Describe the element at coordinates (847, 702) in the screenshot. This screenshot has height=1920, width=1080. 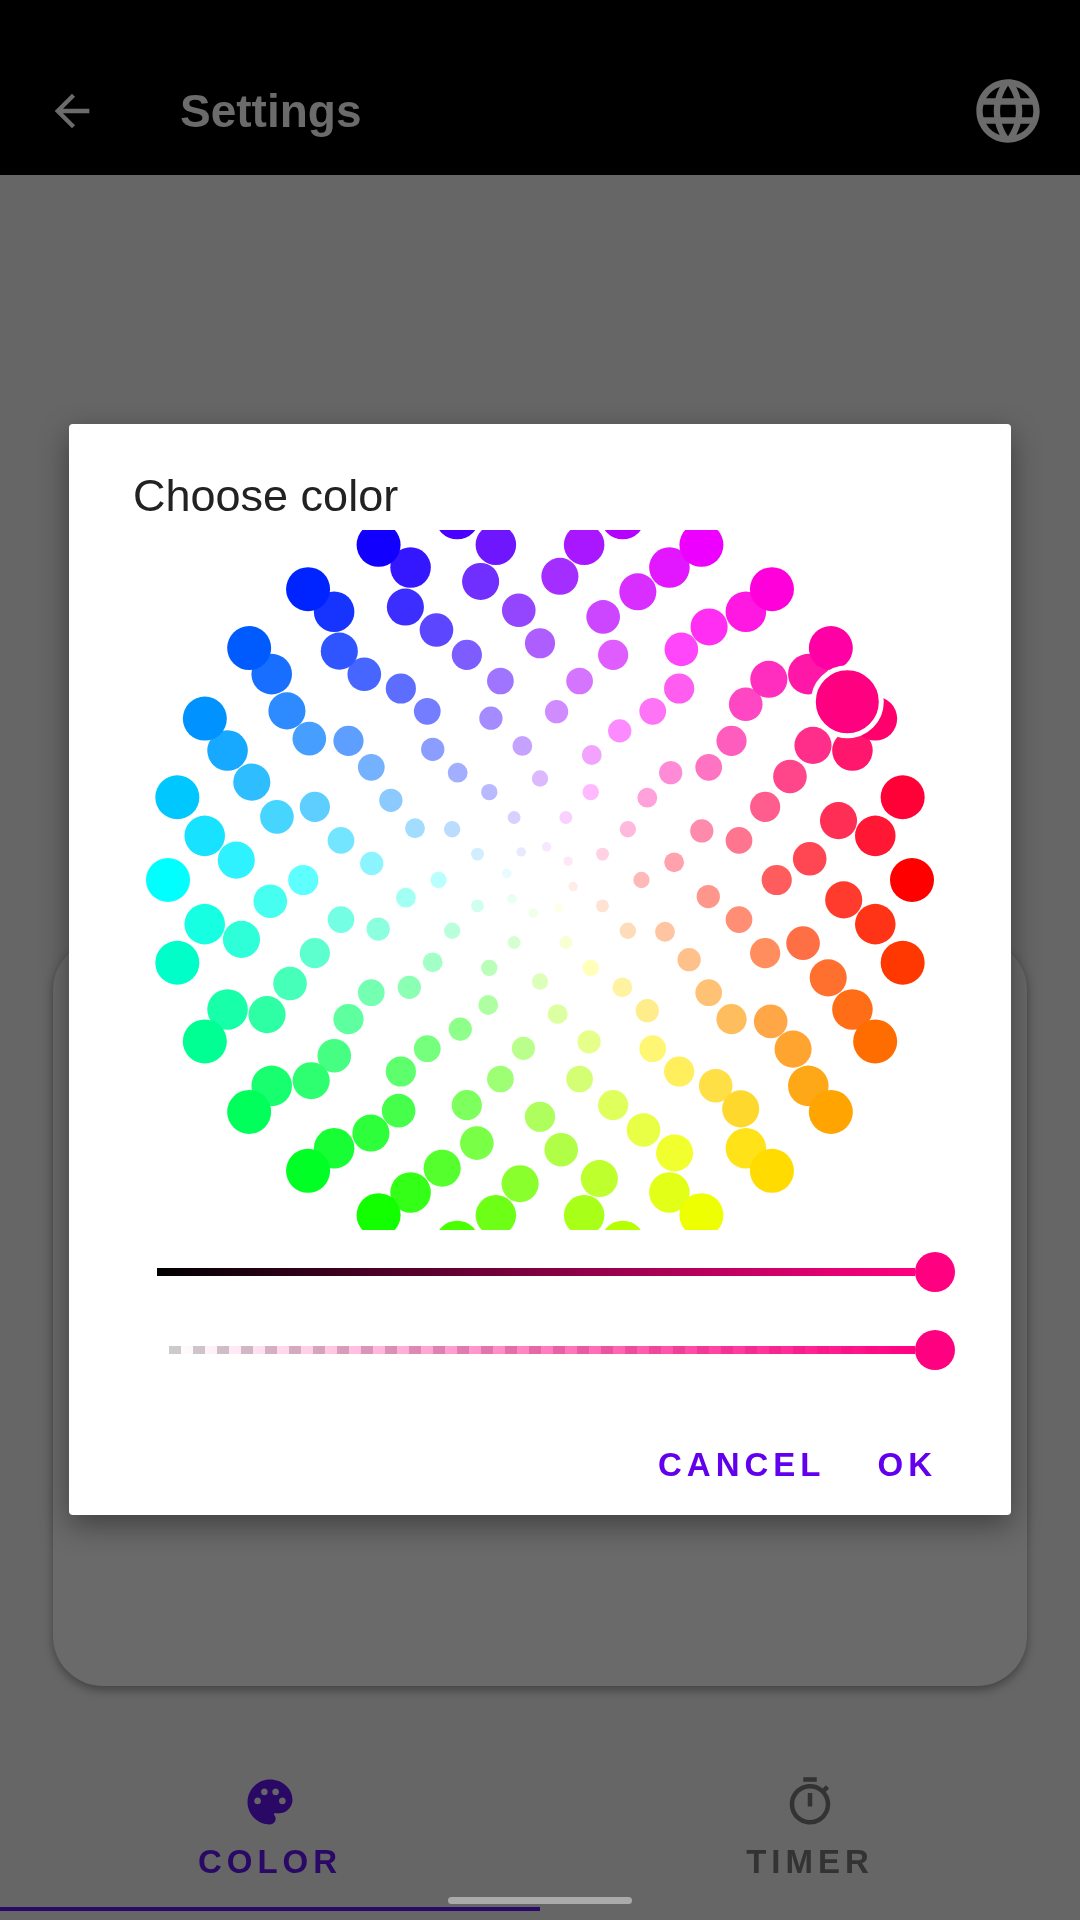
I see `selected-color-swatch` at that location.